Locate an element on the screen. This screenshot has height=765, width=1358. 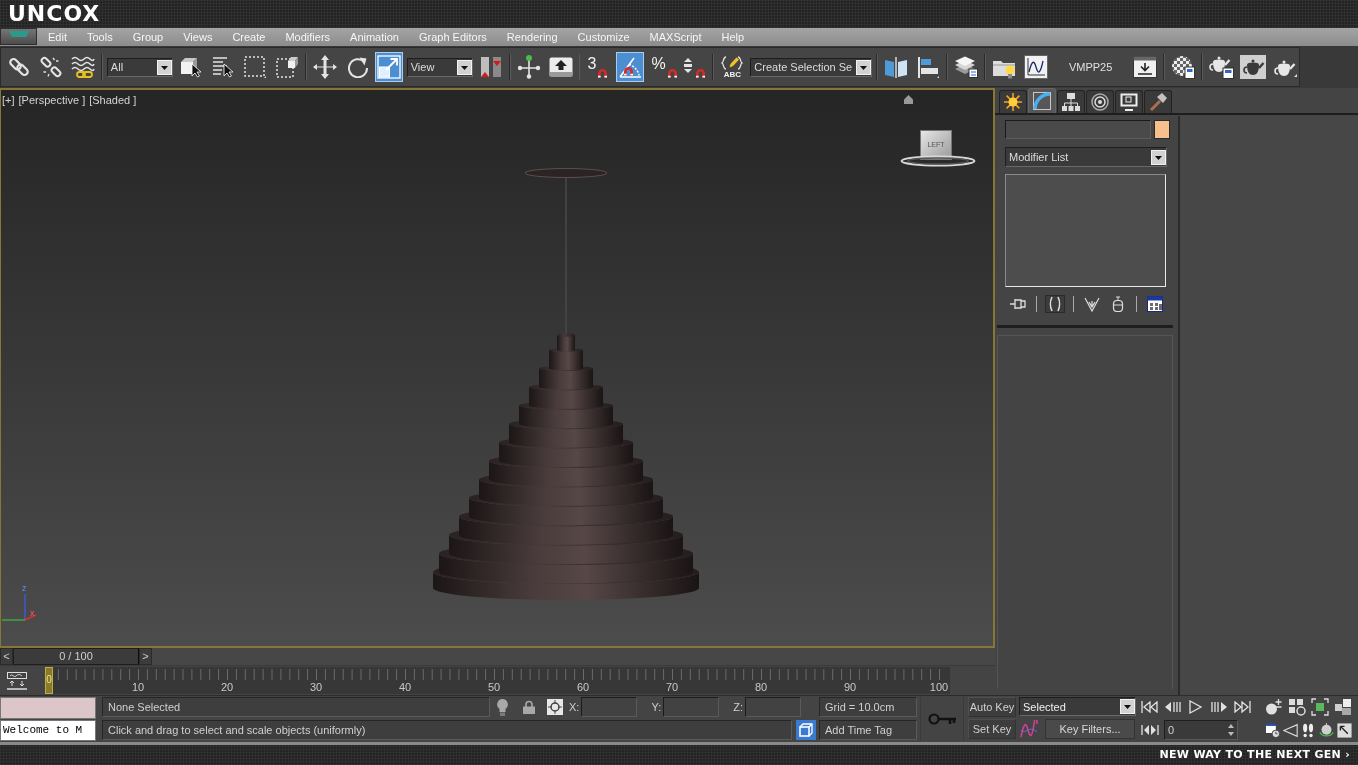
text-button: VMPP25 is located at coordinates (1090, 67).